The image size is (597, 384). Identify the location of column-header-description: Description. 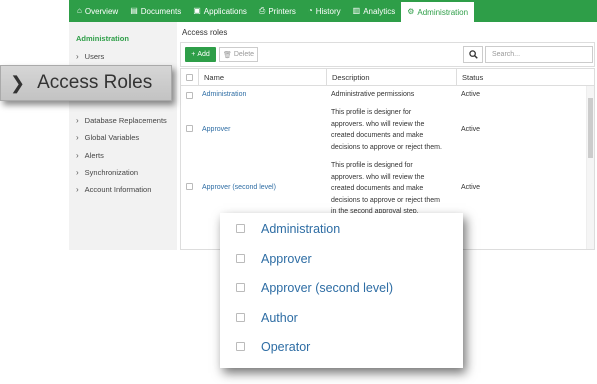
(392, 77).